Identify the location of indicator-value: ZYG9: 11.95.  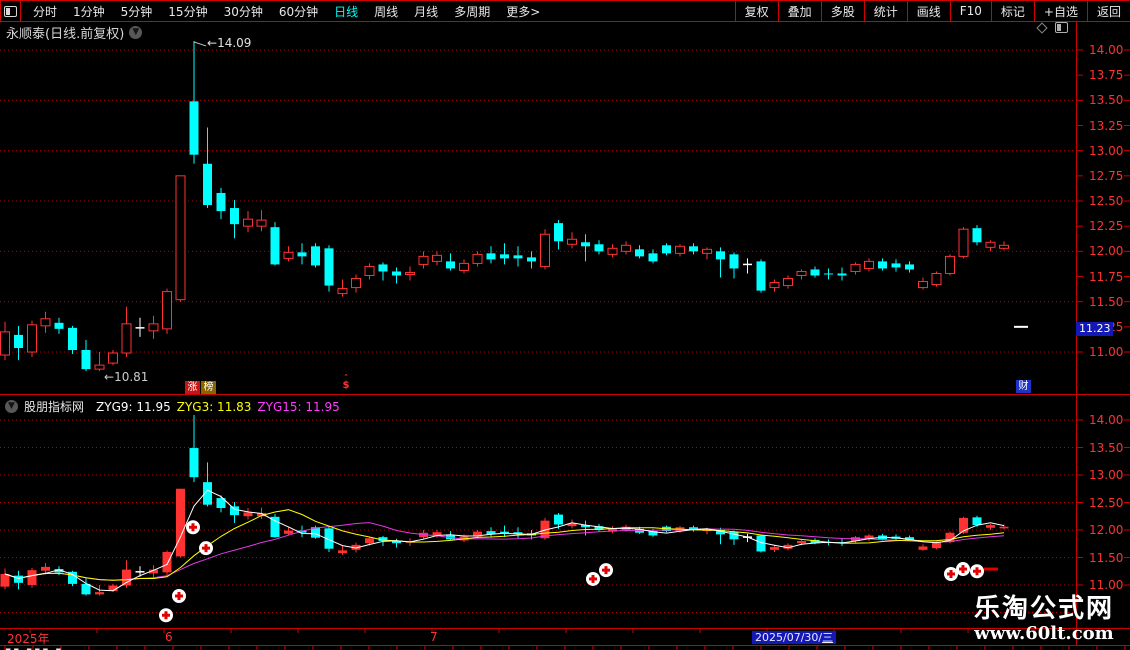
(133, 406).